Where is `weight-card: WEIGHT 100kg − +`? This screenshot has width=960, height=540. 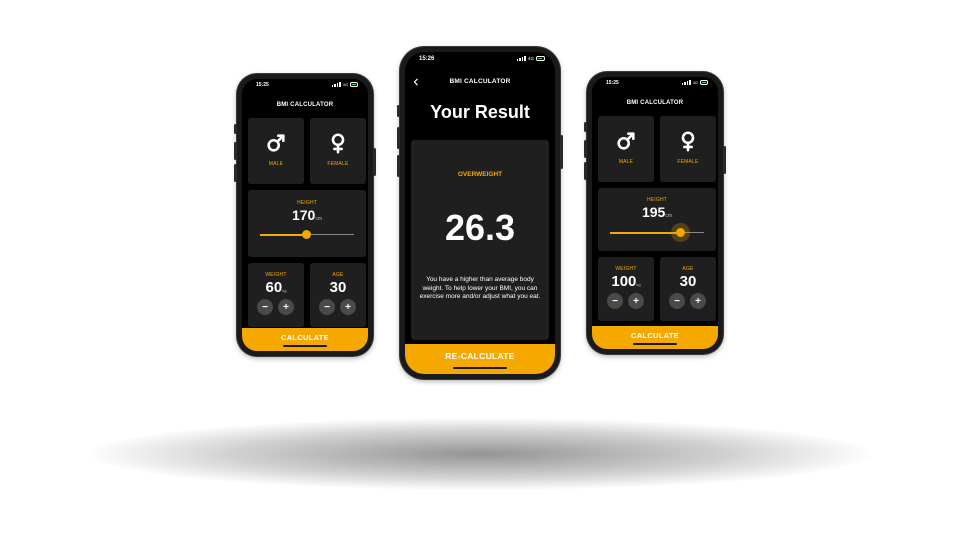
weight-card: WEIGHT 100kg − + is located at coordinates (626, 289).